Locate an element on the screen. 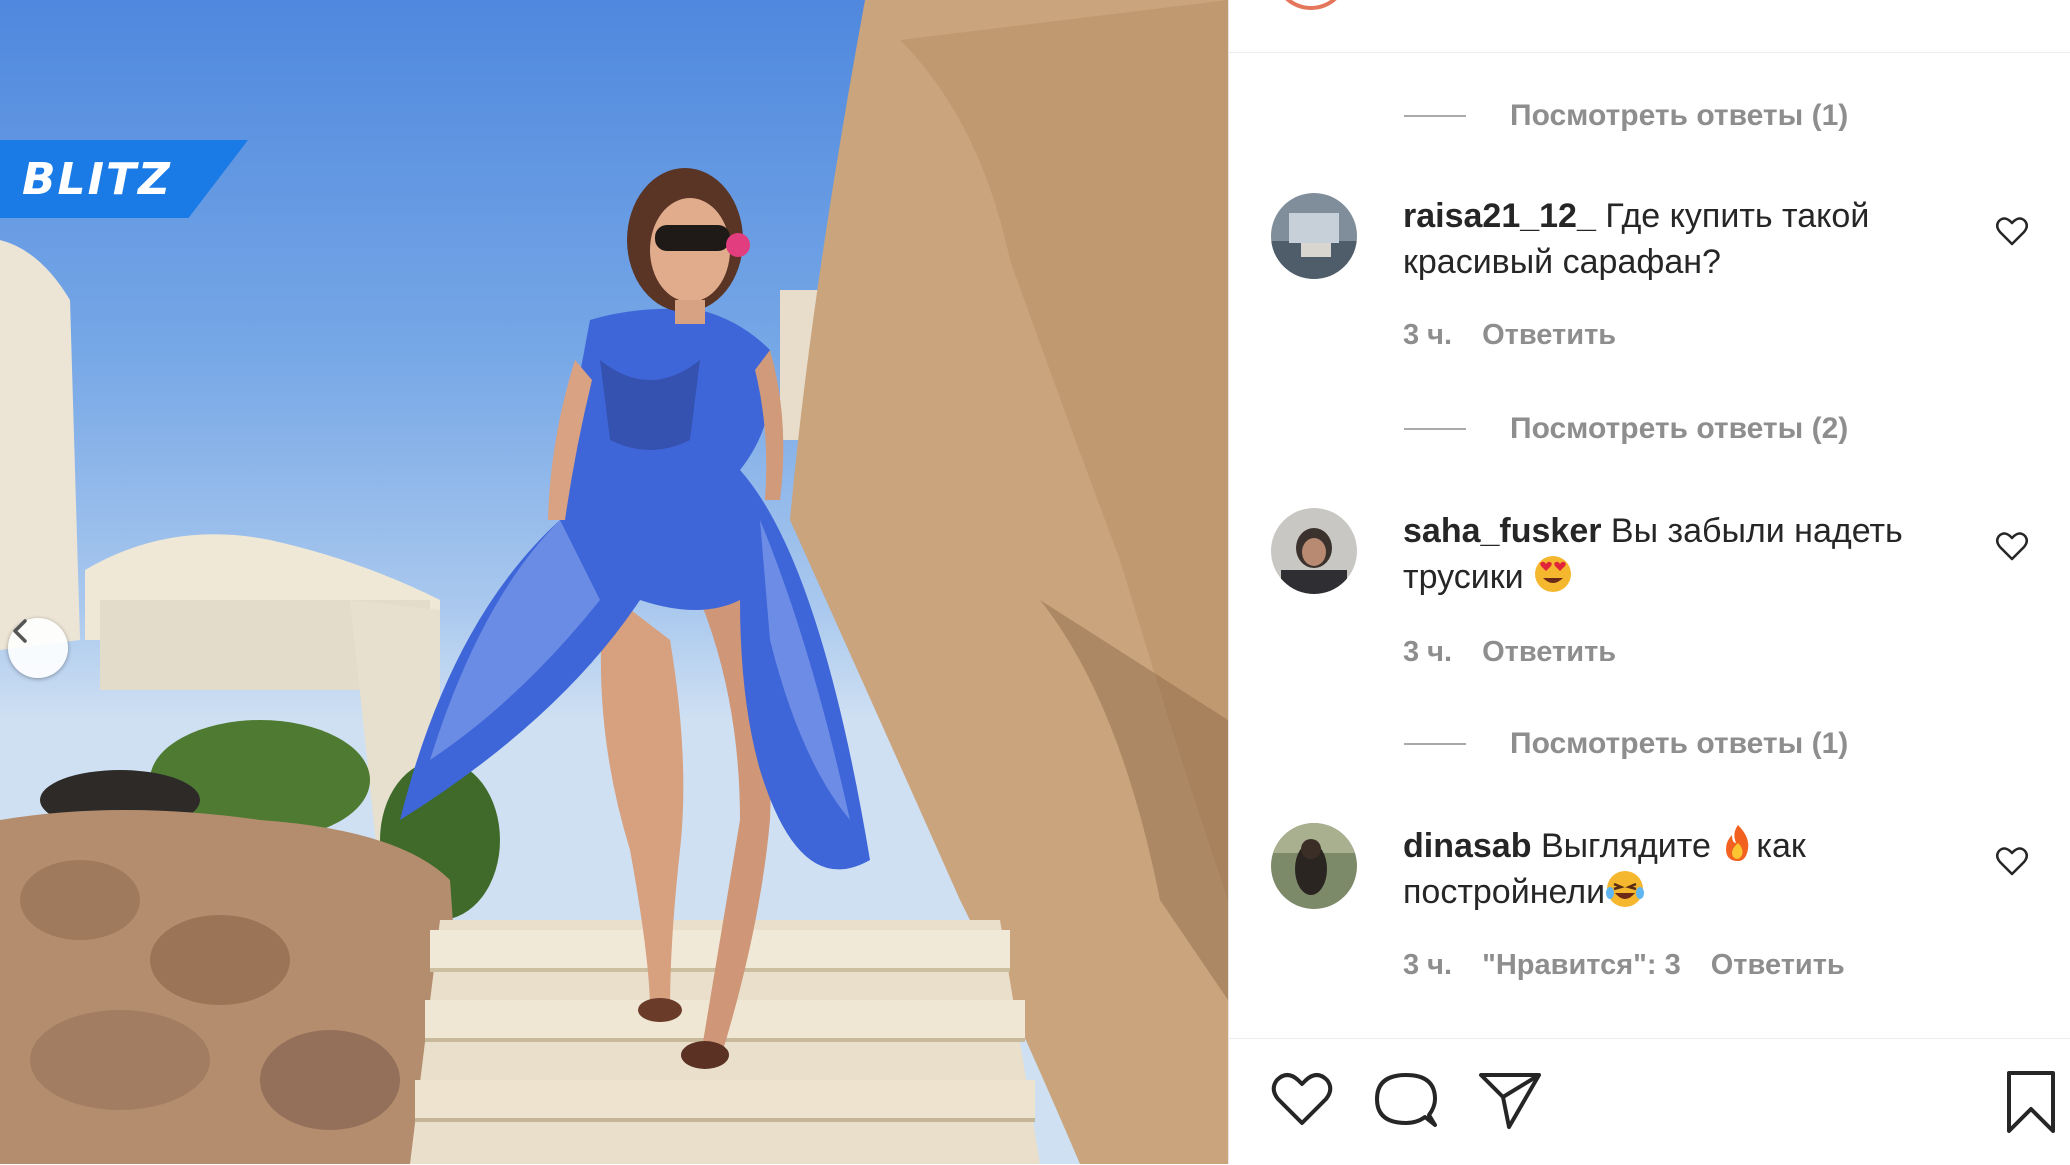 This screenshot has width=2070, height=1165. heart-eyes-emoji-icon is located at coordinates (1553, 574).